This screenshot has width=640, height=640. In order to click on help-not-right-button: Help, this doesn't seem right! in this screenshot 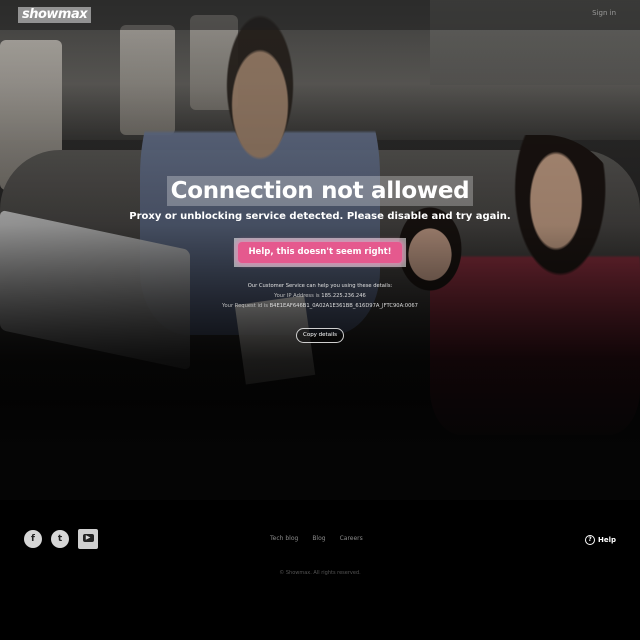, I will do `click(320, 252)`.